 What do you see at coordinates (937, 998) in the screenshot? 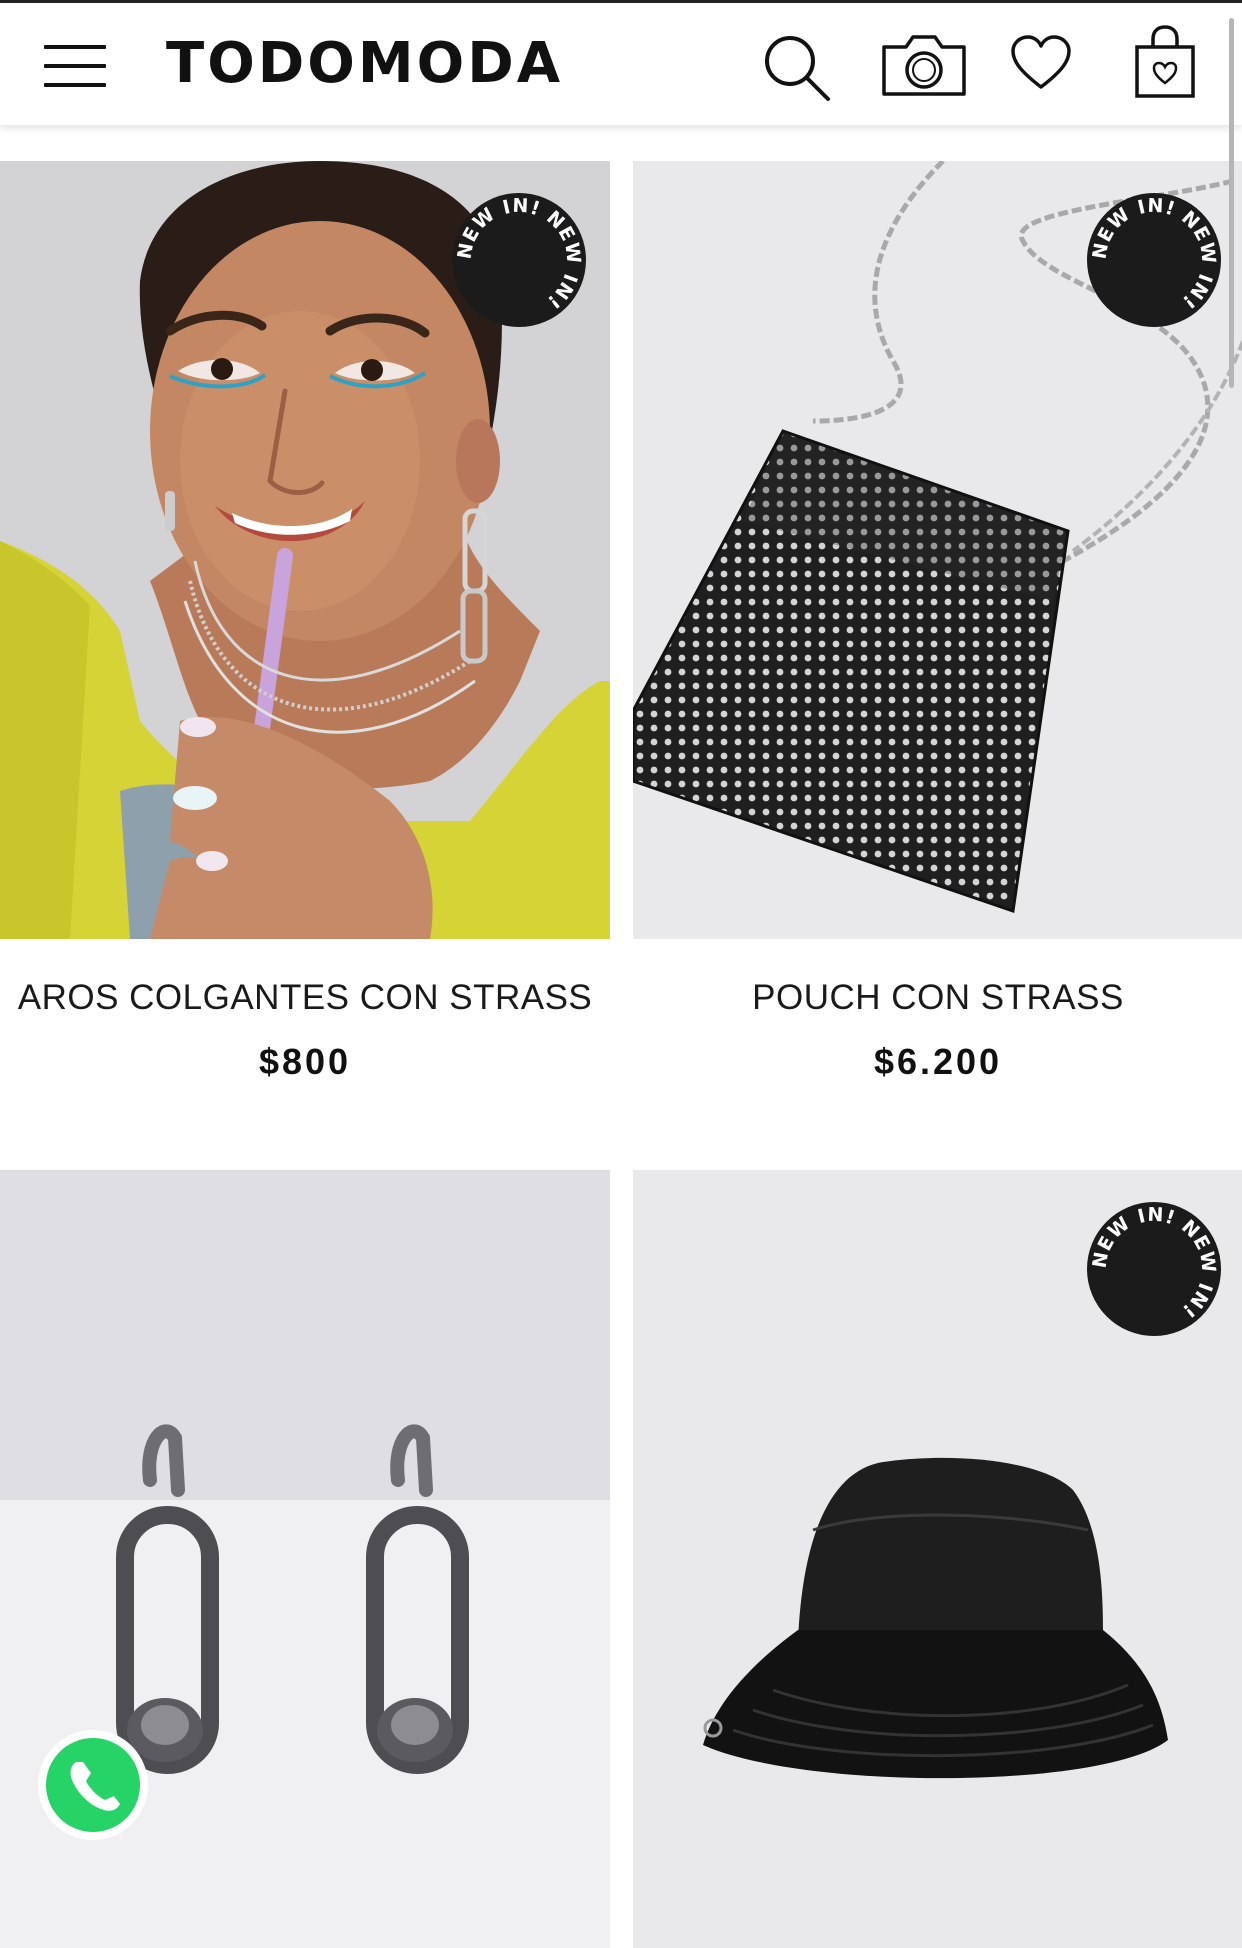
I see `product-name: POUCH CON STRASS` at bounding box center [937, 998].